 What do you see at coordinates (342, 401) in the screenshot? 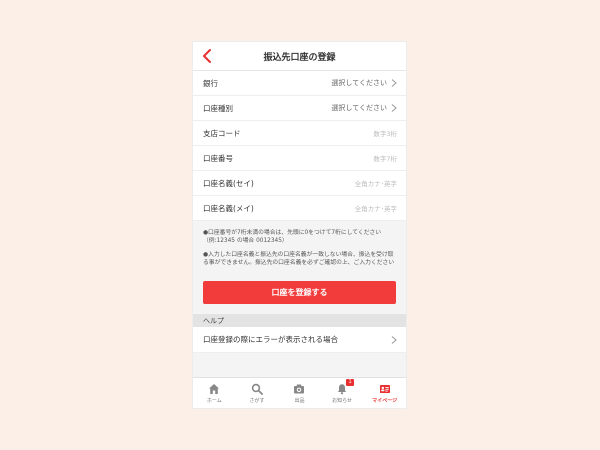
I see `tab-notifications-label: お知らせ` at bounding box center [342, 401].